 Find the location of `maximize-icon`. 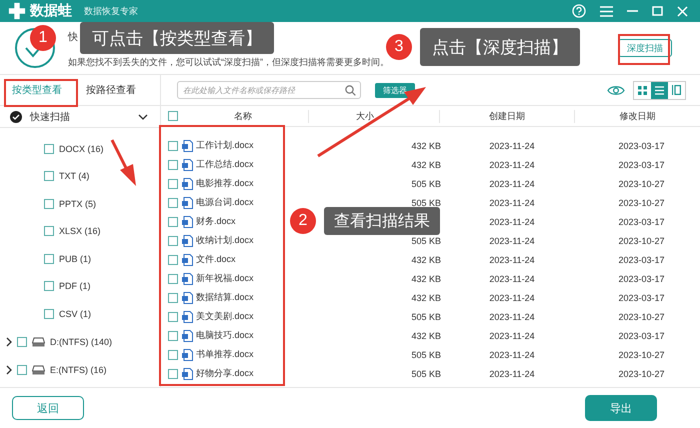

maximize-icon is located at coordinates (657, 11).